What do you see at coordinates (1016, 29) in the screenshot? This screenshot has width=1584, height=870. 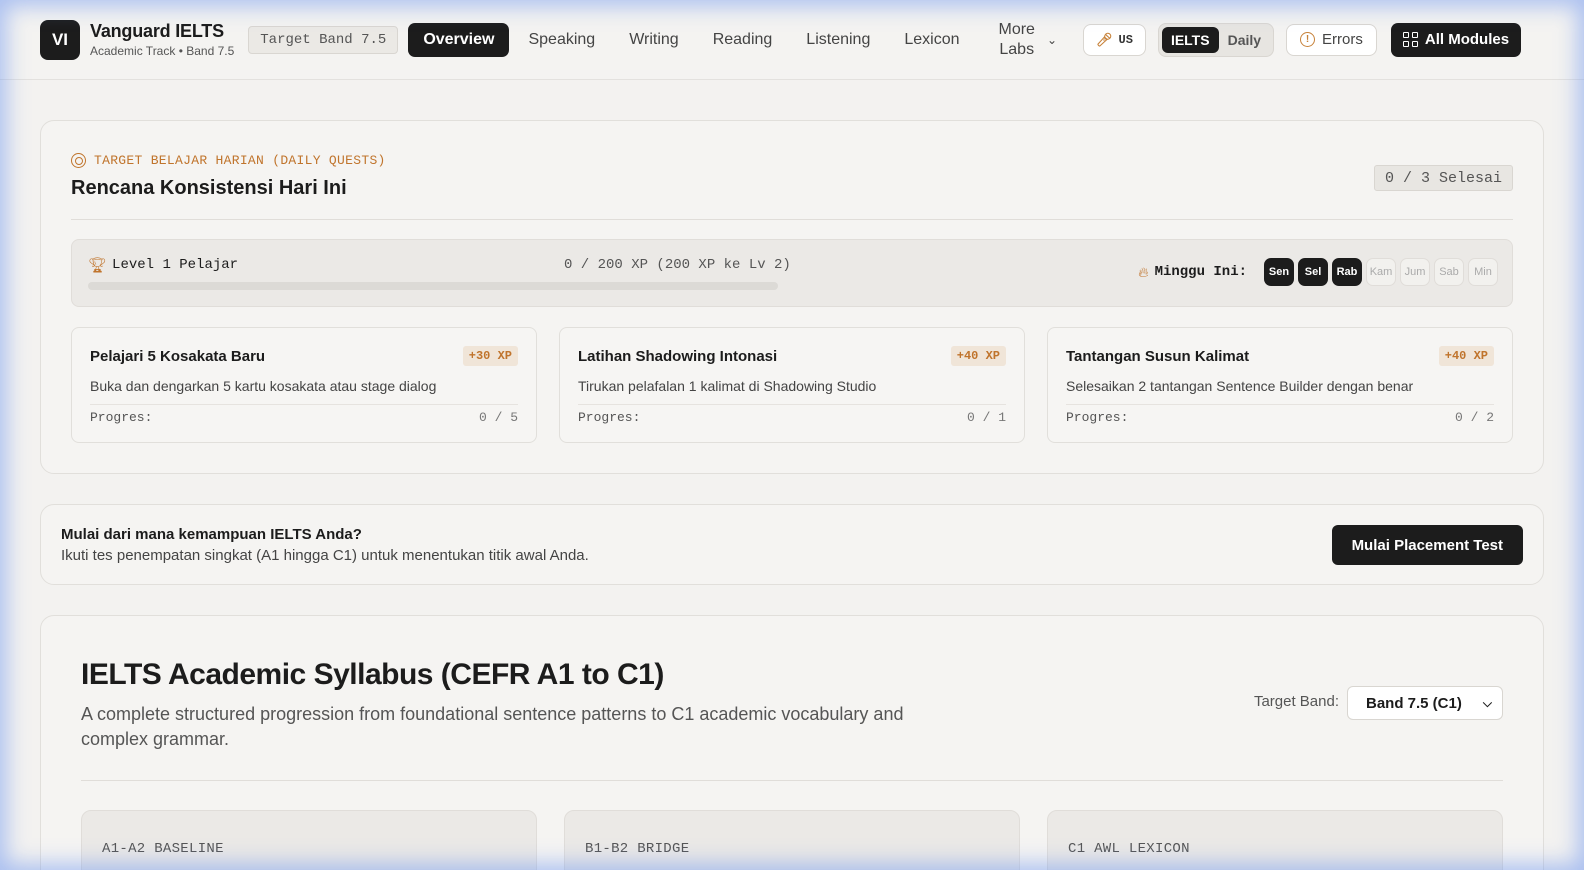 I see `more-labs-line1: More` at bounding box center [1016, 29].